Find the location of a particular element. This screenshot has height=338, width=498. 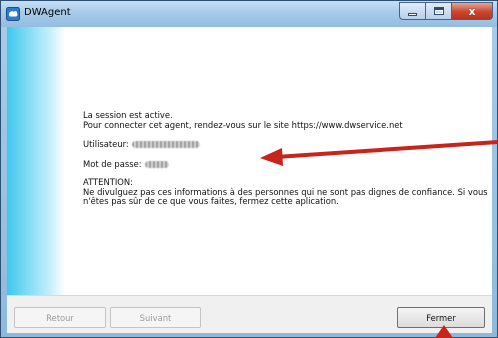

side-banner is located at coordinates (36, 161).